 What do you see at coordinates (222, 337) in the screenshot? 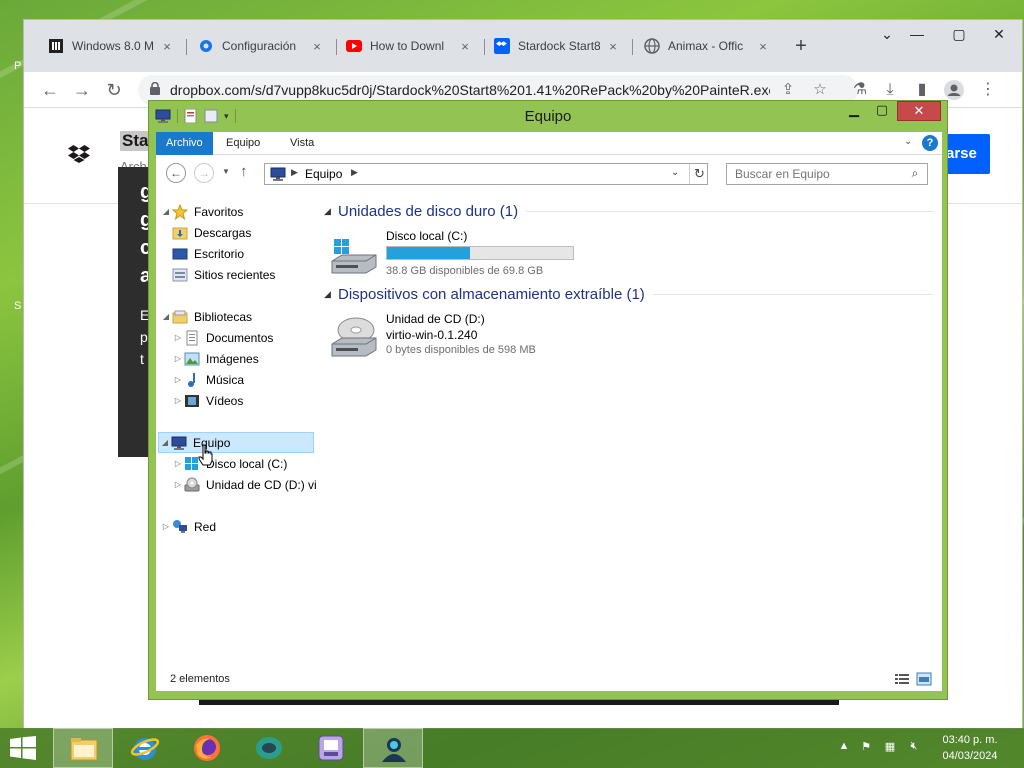
I see `nav-documents: ▷ Documentos` at bounding box center [222, 337].